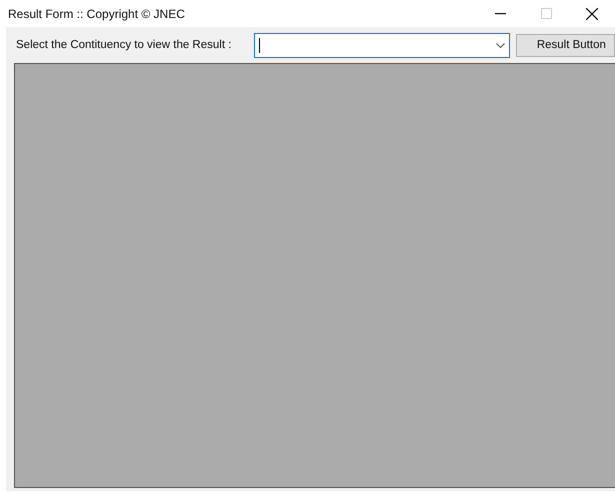  What do you see at coordinates (124, 45) in the screenshot?
I see `constituency-label: Select the Contituency to view the Result :` at bounding box center [124, 45].